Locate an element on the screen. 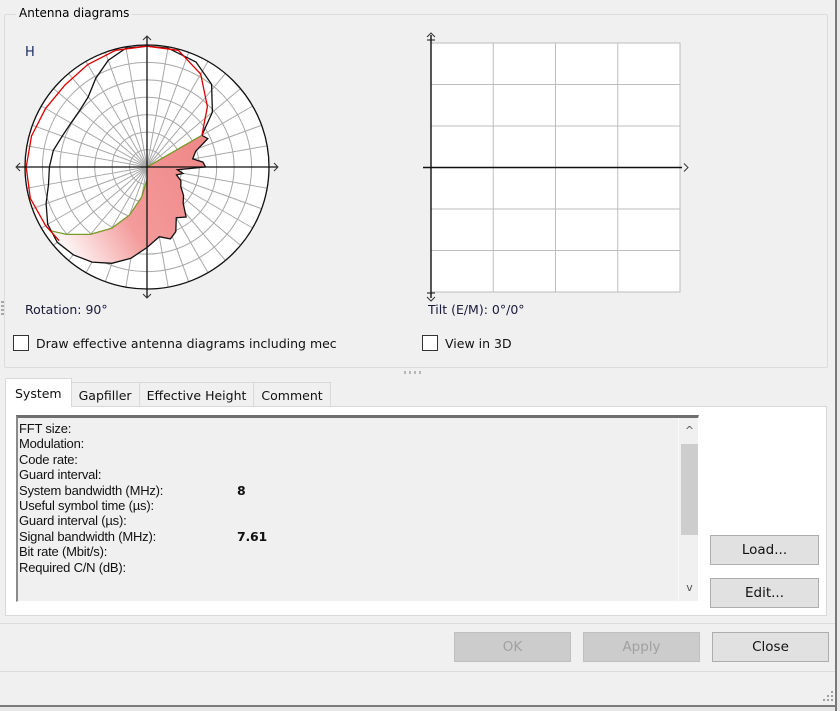 The height and width of the screenshot is (711, 840). info-key: Guard interval: is located at coordinates (60, 475).